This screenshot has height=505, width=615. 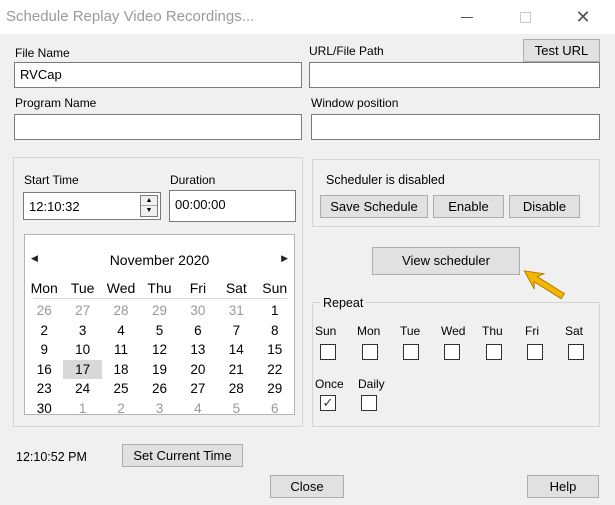 What do you see at coordinates (275, 370) in the screenshot?
I see `calendar-day: 22` at bounding box center [275, 370].